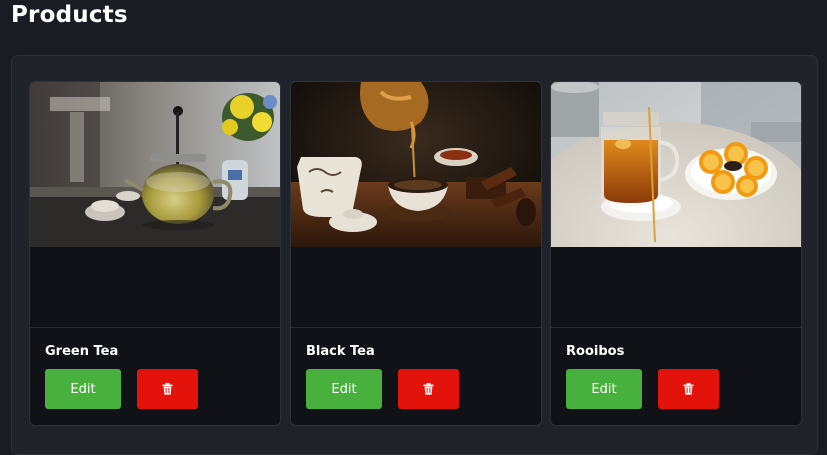  Describe the element at coordinates (676, 164) in the screenshot. I see `product-image-rooibos` at that location.